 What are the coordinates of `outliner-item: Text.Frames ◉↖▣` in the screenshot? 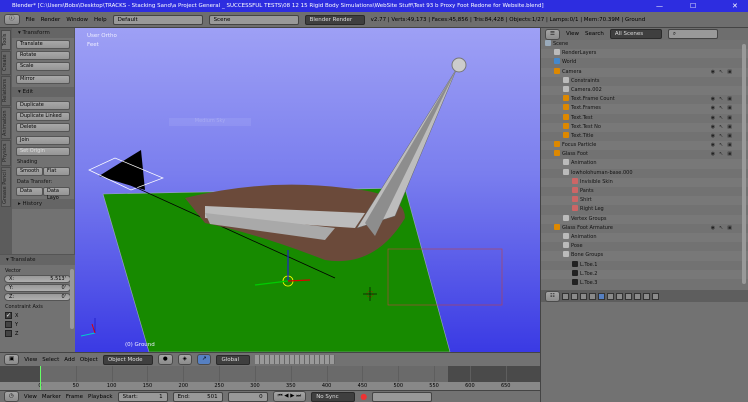 It's located at (644, 109).